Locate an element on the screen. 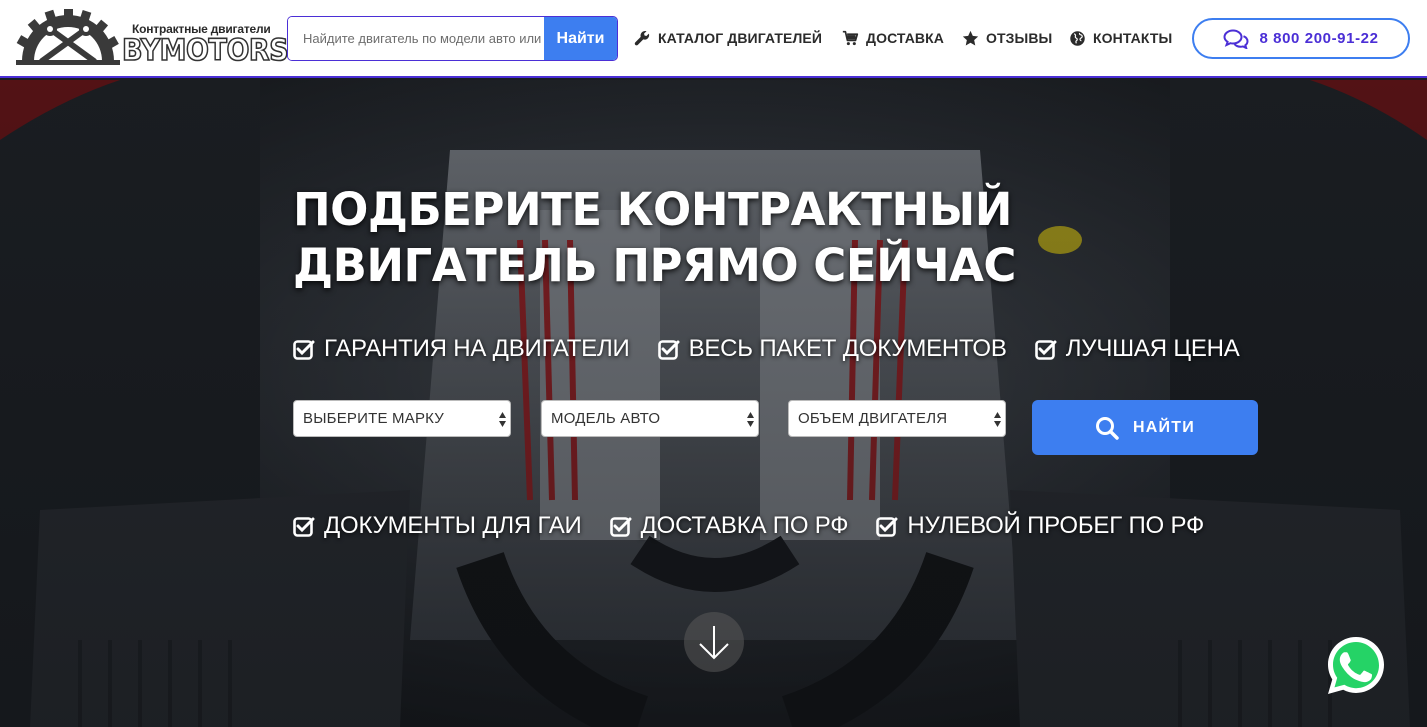 Image resolution: width=1427 pixels, height=727 pixels. cart-icon is located at coordinates (850, 37).